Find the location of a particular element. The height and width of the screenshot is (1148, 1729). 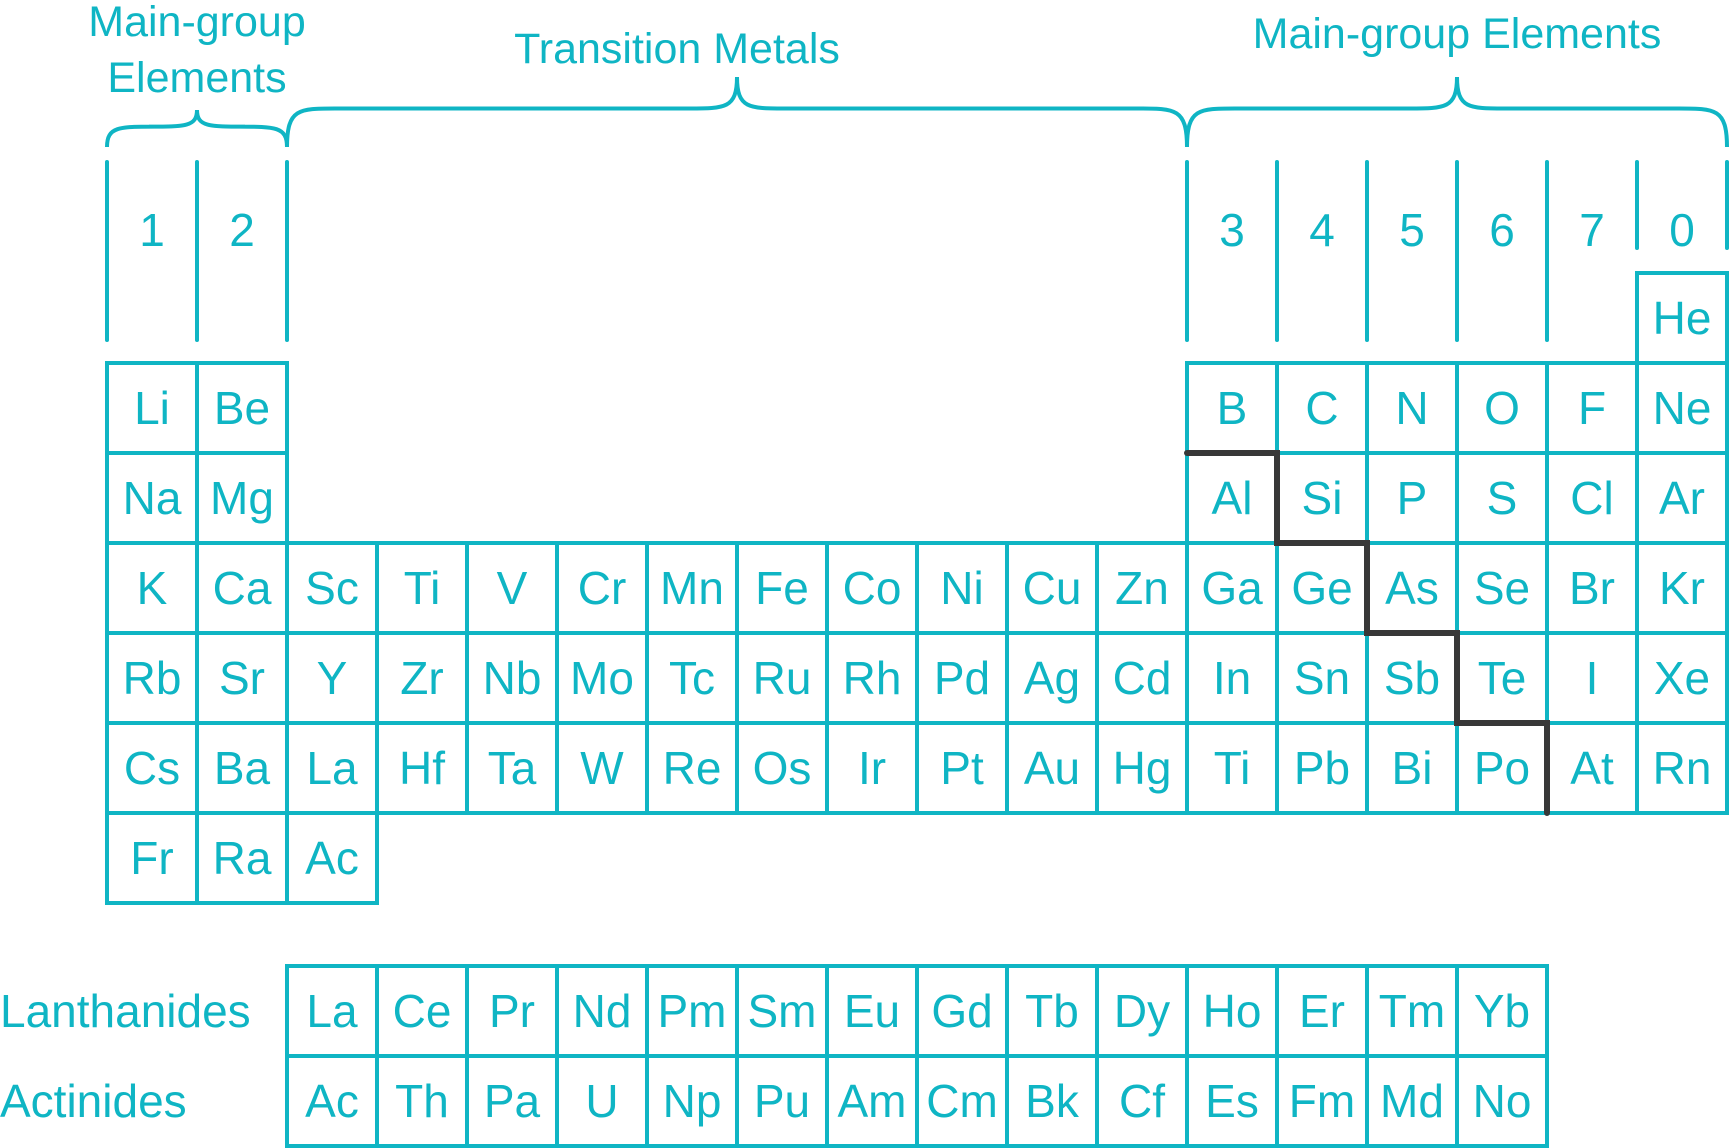

element-cell: Os is located at coordinates (782, 768).